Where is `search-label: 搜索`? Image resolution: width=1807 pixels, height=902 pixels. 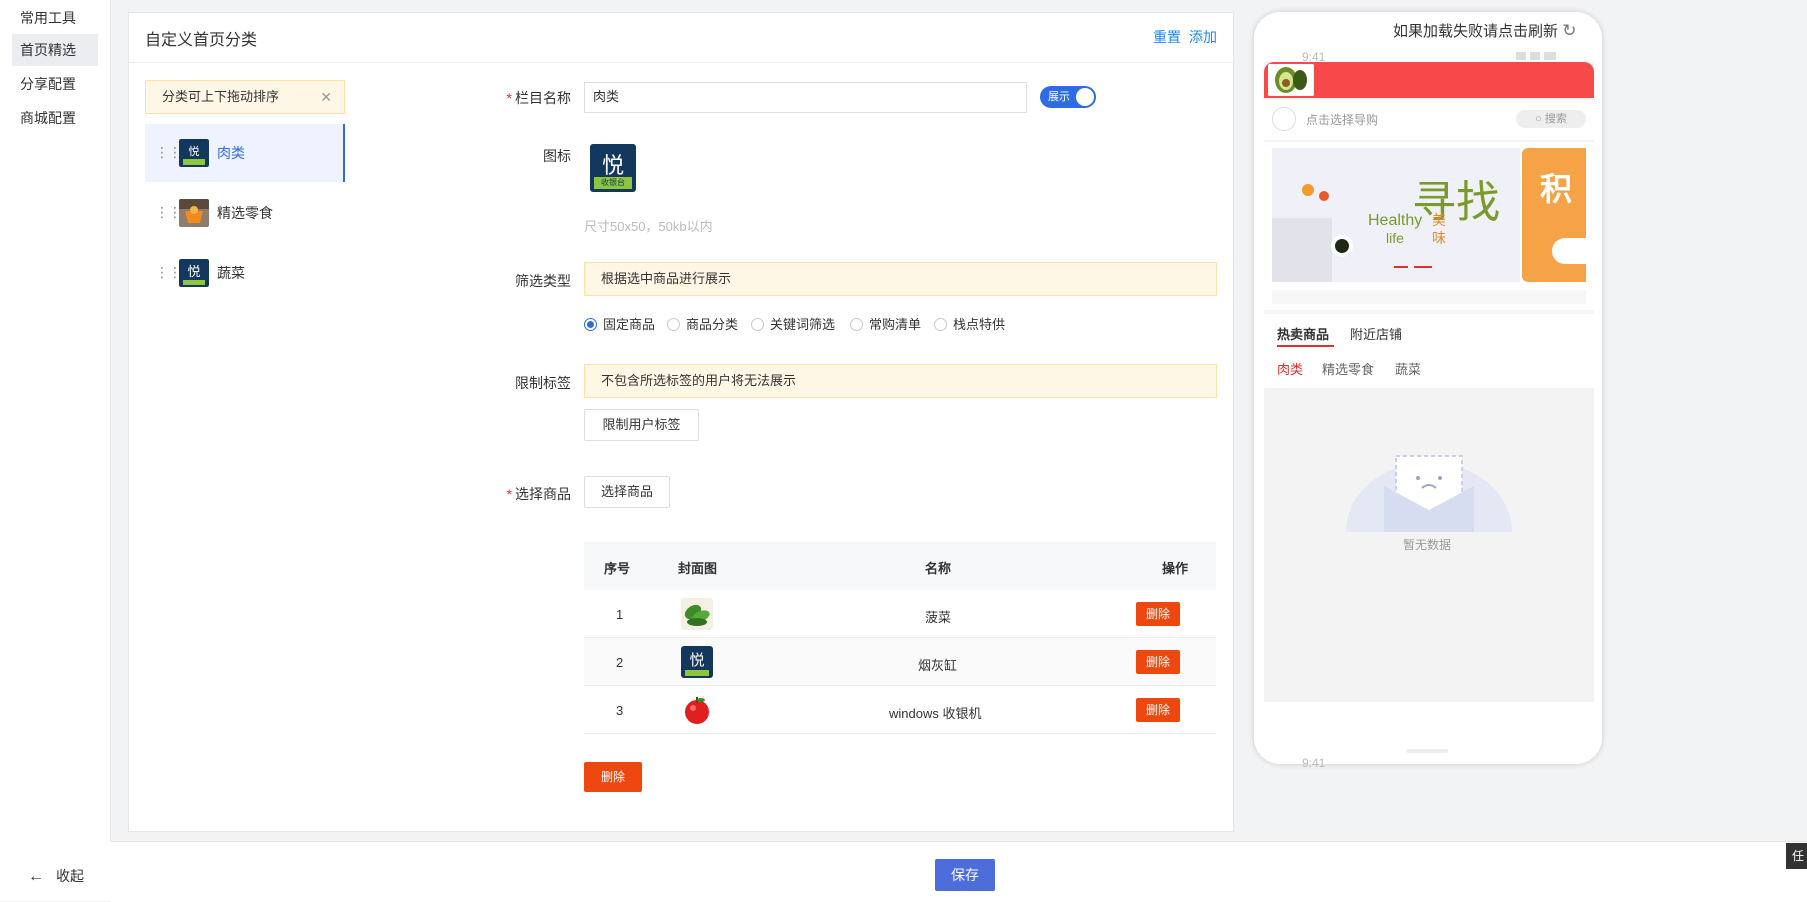
search-label: 搜索 is located at coordinates (1555, 119).